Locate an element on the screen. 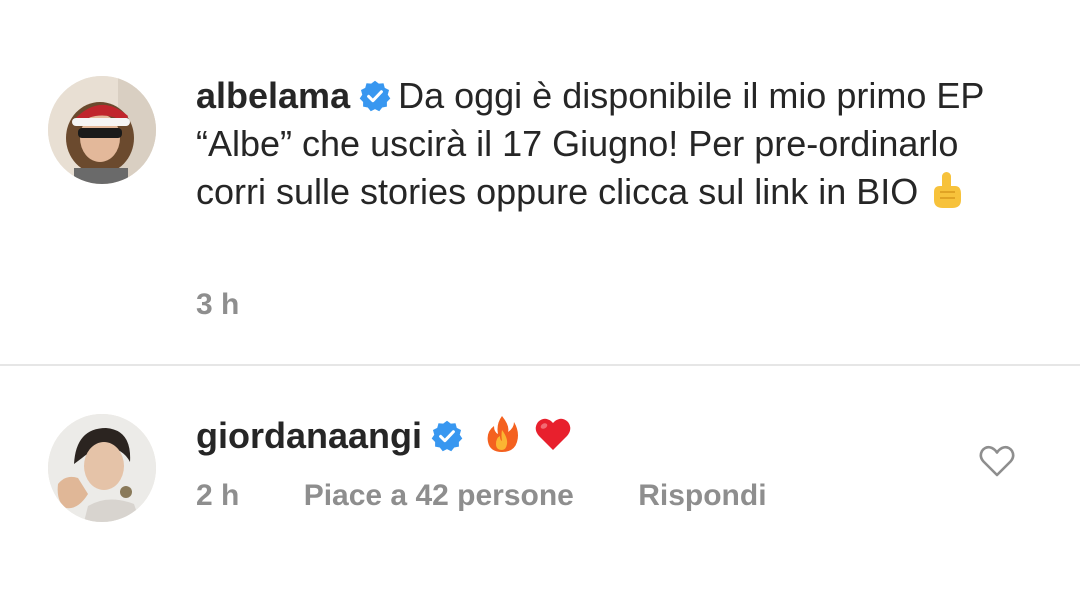 This screenshot has width=1080, height=589. red-heart-icon is located at coordinates (553, 434).